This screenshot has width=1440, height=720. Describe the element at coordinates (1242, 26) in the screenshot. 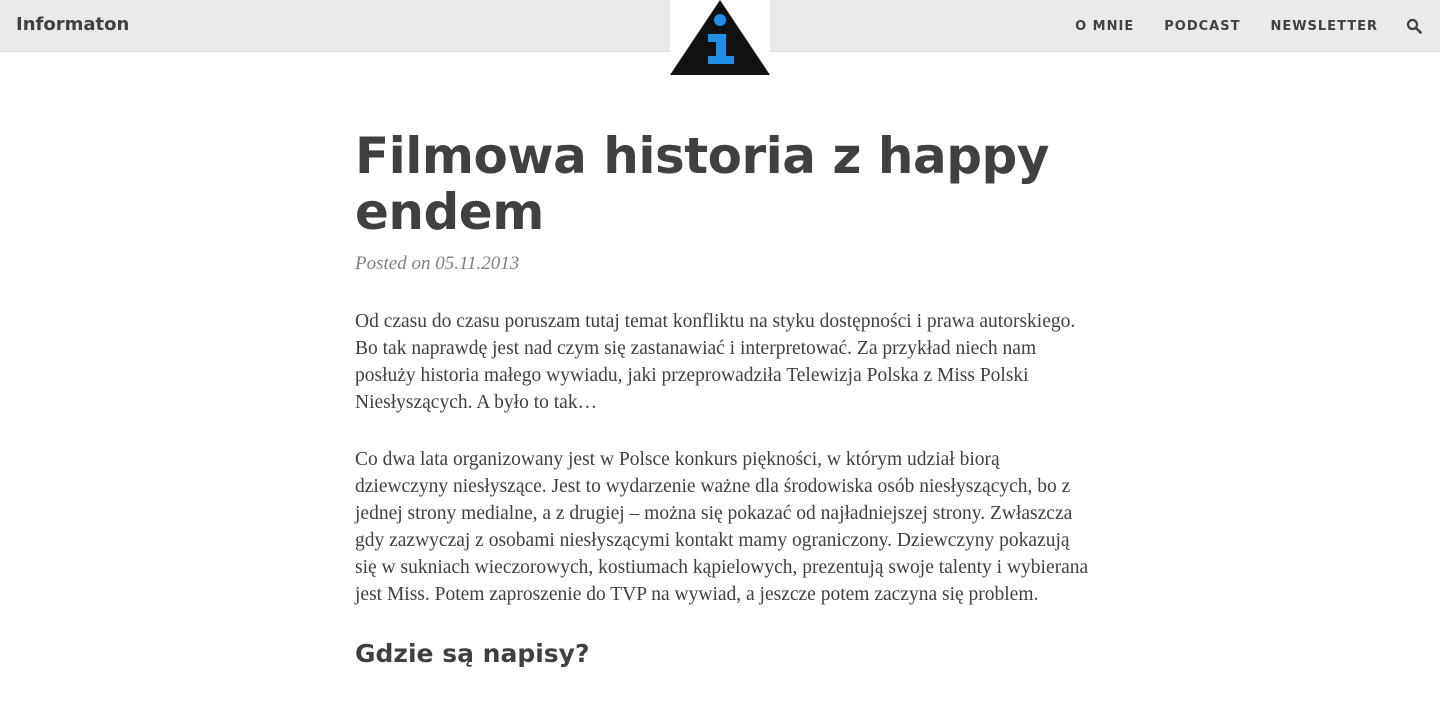

I see `main-nav: O MNIE PODCAST NEWSLETTER` at that location.